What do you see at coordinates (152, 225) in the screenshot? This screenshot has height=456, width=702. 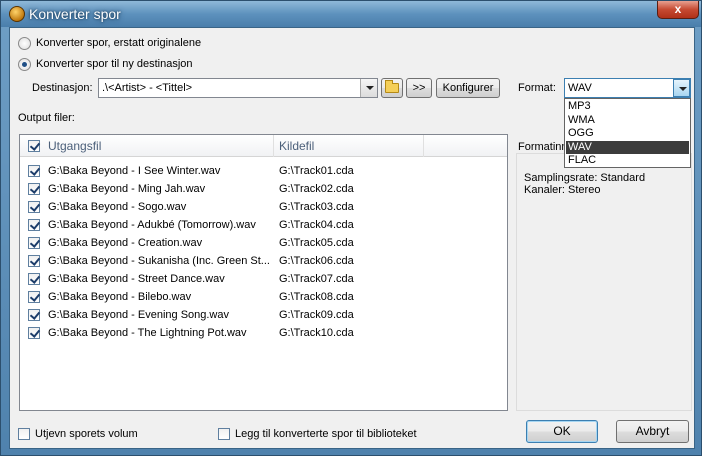 I see `output-file-cell: G:\Baka Beyond - Adukbé (Tomorrow).wav` at bounding box center [152, 225].